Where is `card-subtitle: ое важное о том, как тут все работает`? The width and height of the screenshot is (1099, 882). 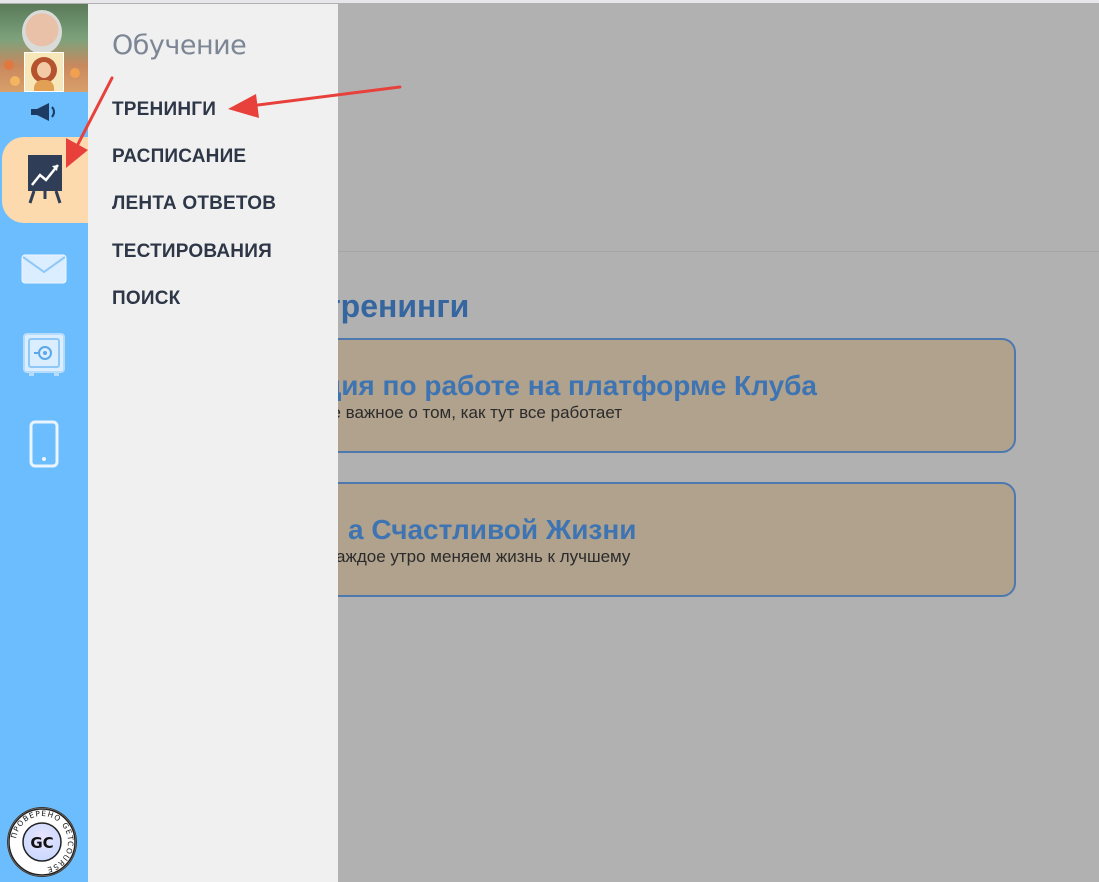
card-subtitle: ое важное о том, как тут все работает is located at coordinates (472, 412).